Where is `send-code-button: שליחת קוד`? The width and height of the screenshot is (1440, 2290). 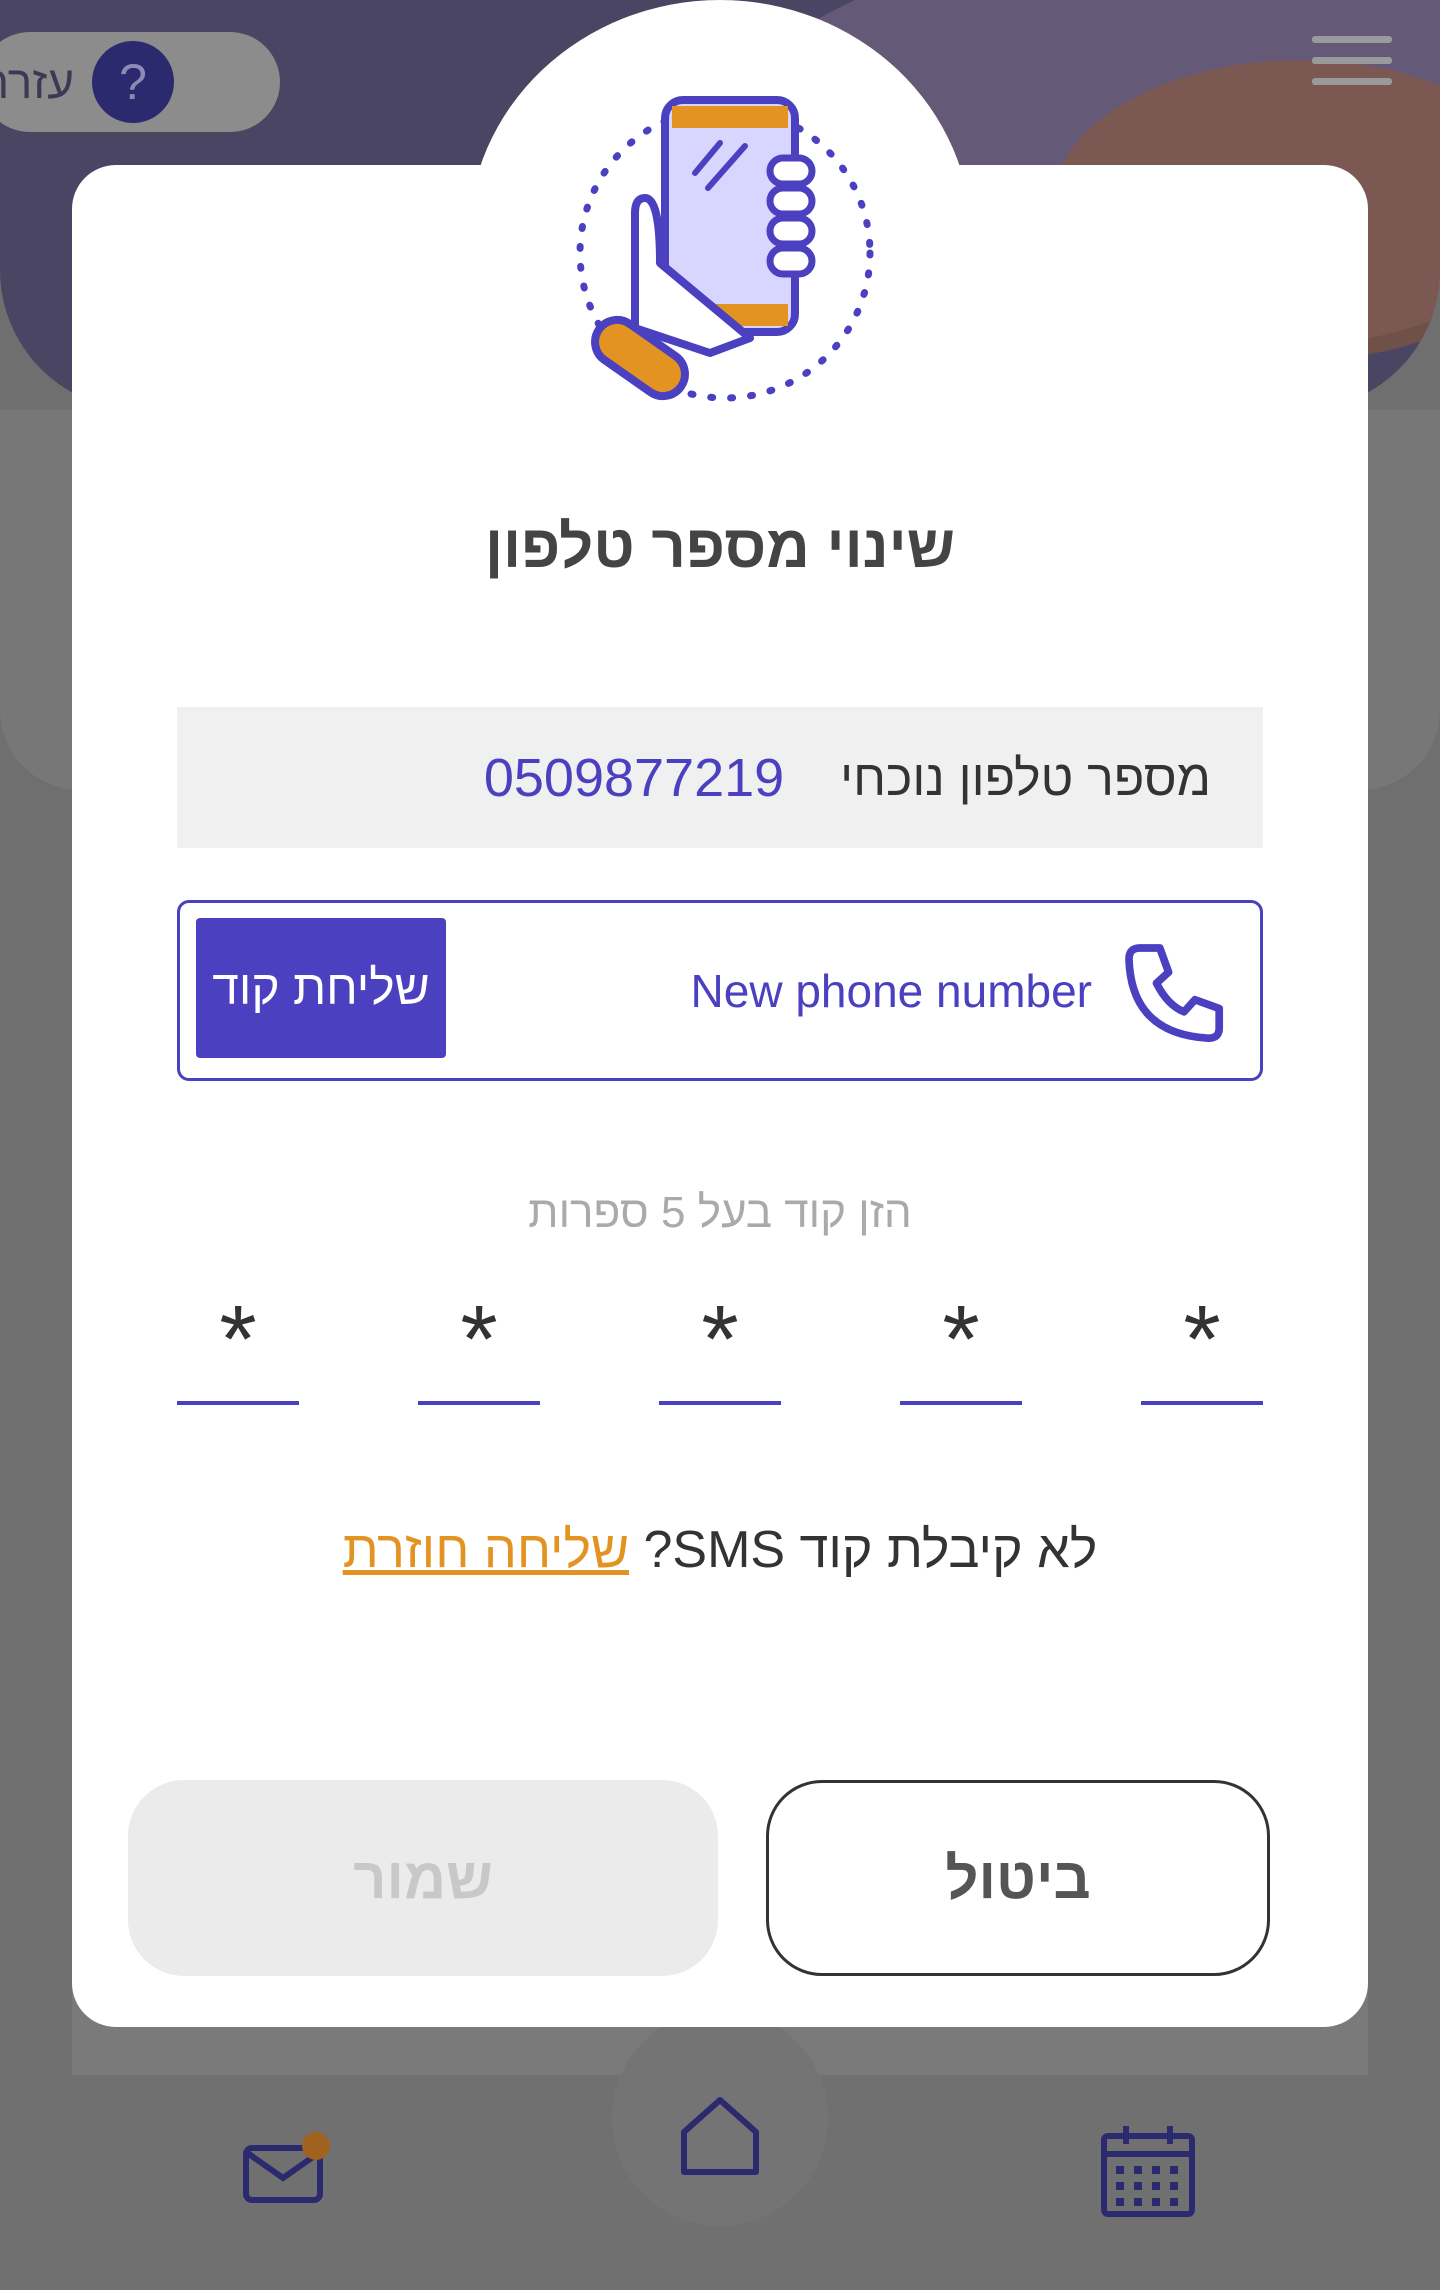 send-code-button: שליחת קוד is located at coordinates (321, 988).